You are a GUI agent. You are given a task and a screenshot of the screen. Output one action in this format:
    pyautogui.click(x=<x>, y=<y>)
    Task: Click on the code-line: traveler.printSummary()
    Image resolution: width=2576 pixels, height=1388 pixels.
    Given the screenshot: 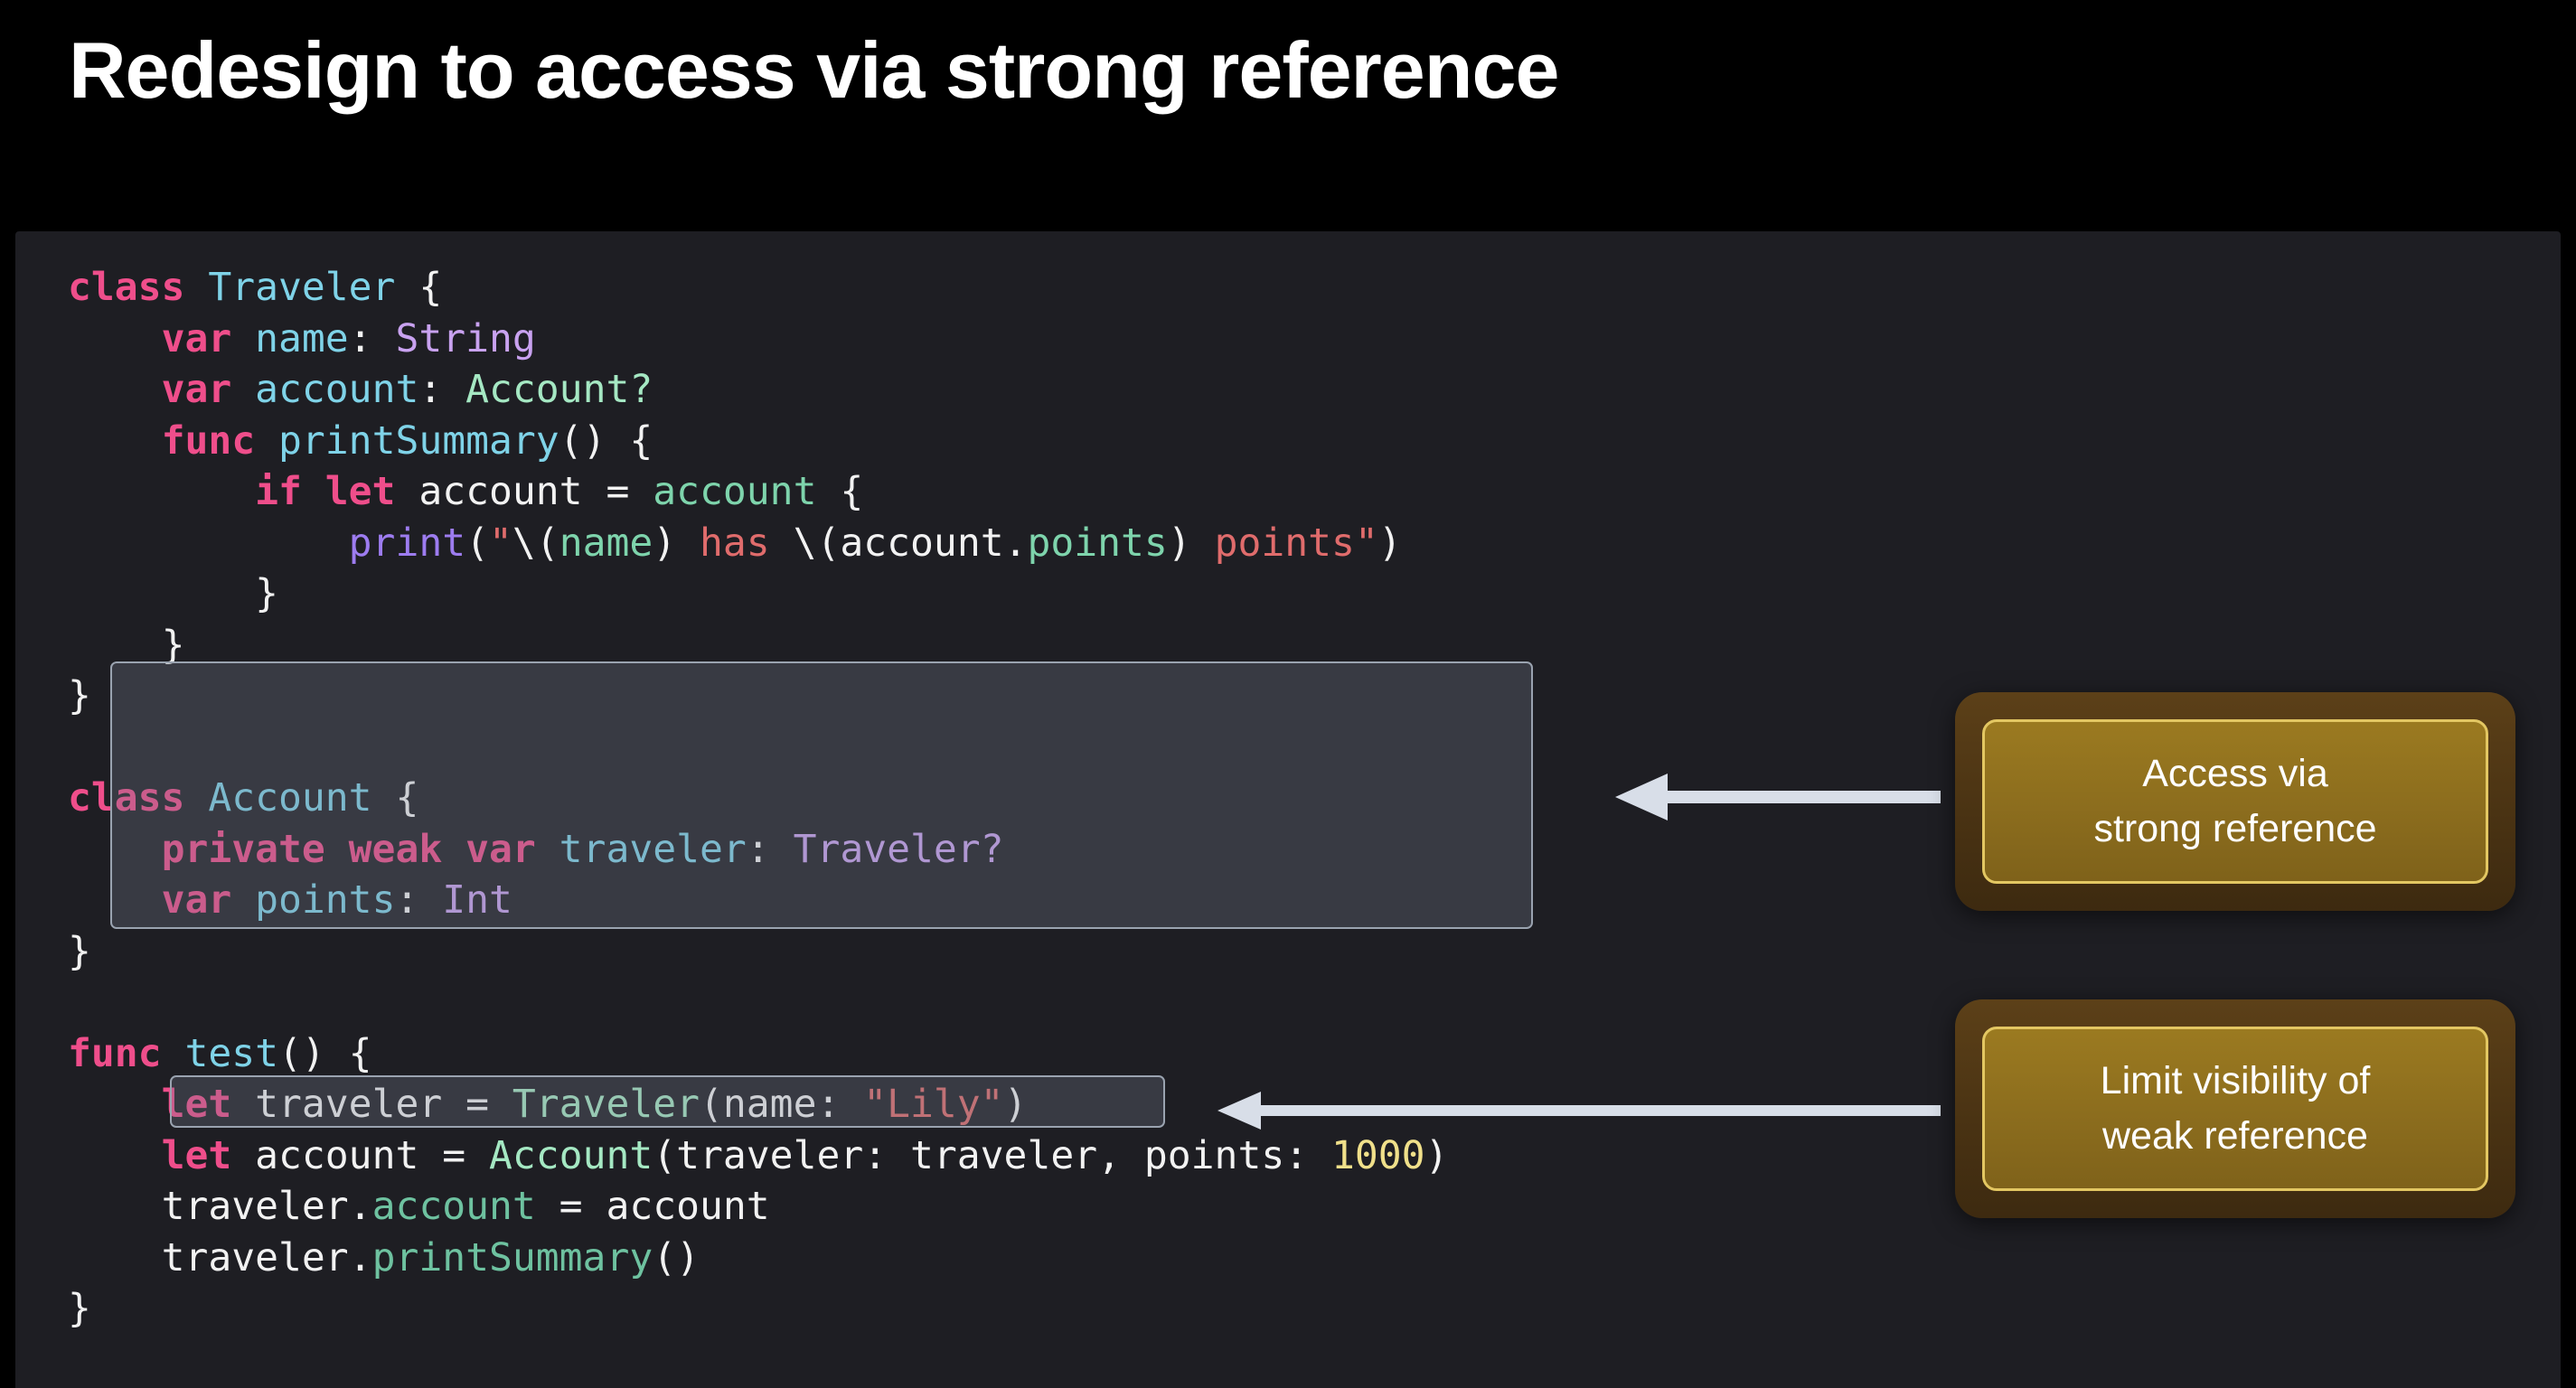 What is the action you would take?
    pyautogui.click(x=431, y=1257)
    